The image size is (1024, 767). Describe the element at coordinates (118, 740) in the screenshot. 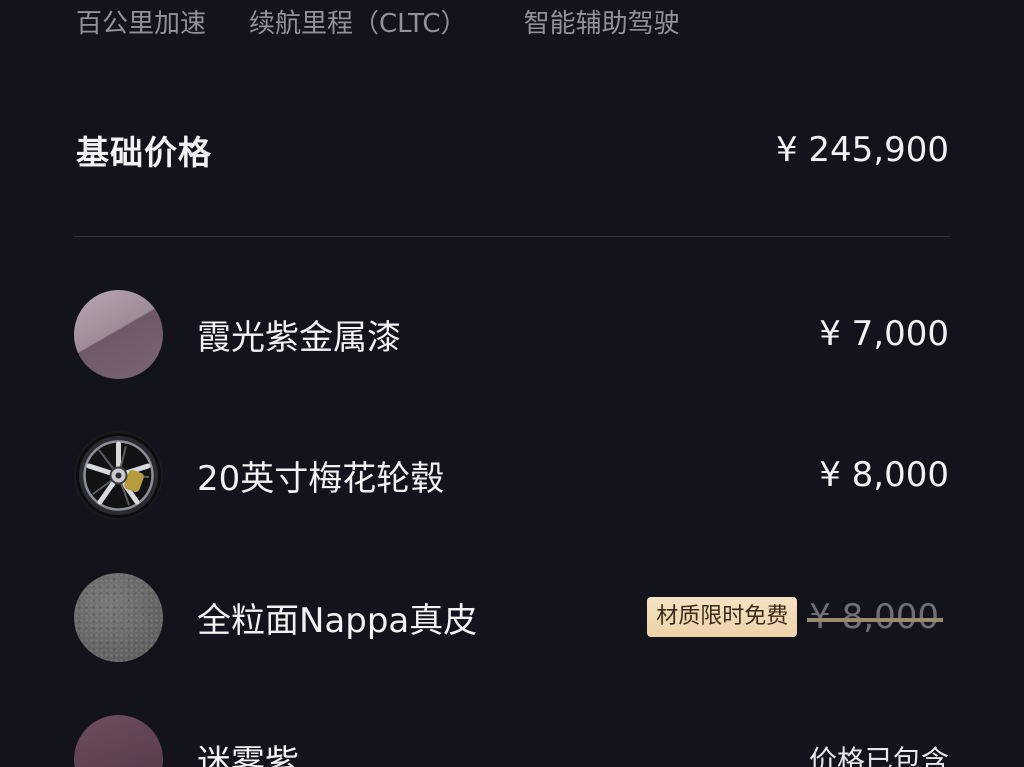

I see `interior-color-swatch` at that location.